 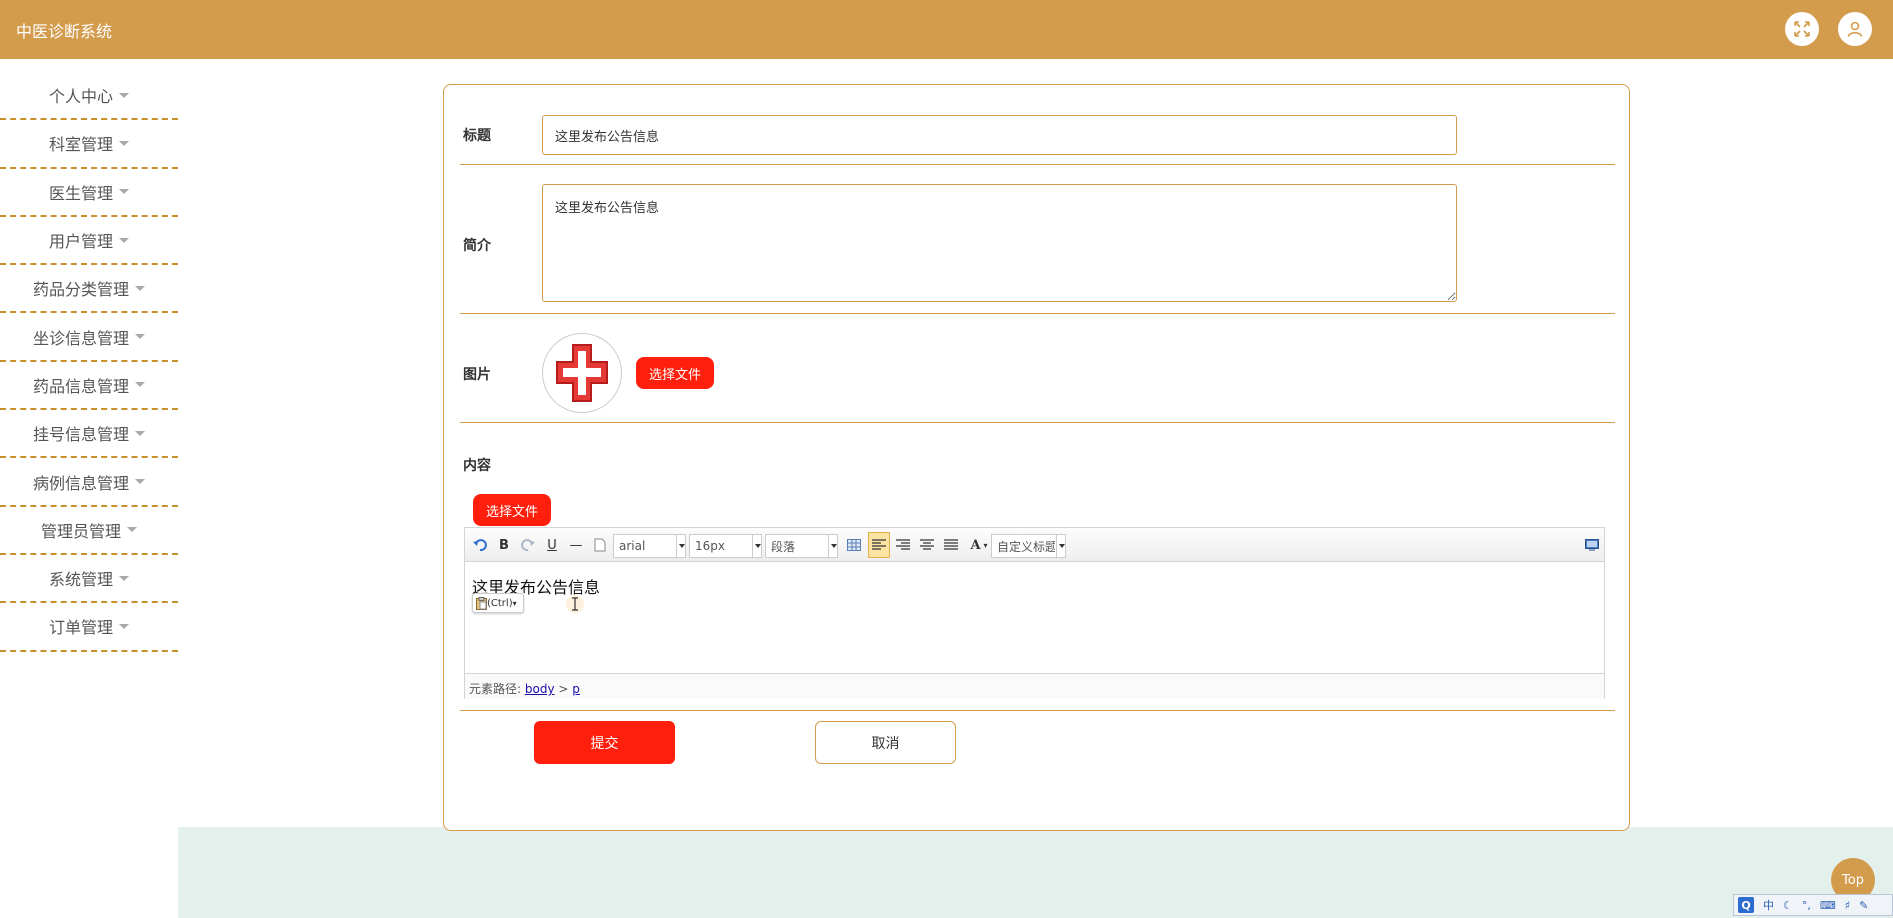 What do you see at coordinates (504, 545) in the screenshot?
I see `bold-button: B` at bounding box center [504, 545].